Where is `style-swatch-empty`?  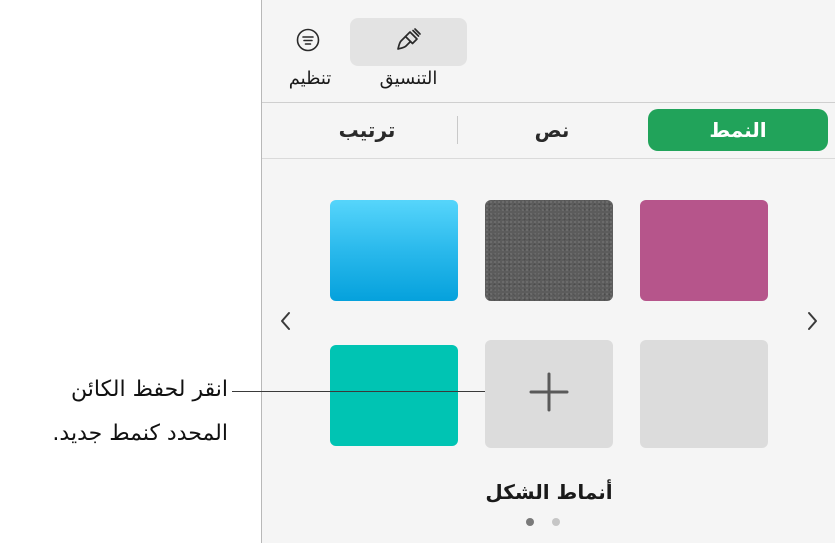 style-swatch-empty is located at coordinates (704, 394).